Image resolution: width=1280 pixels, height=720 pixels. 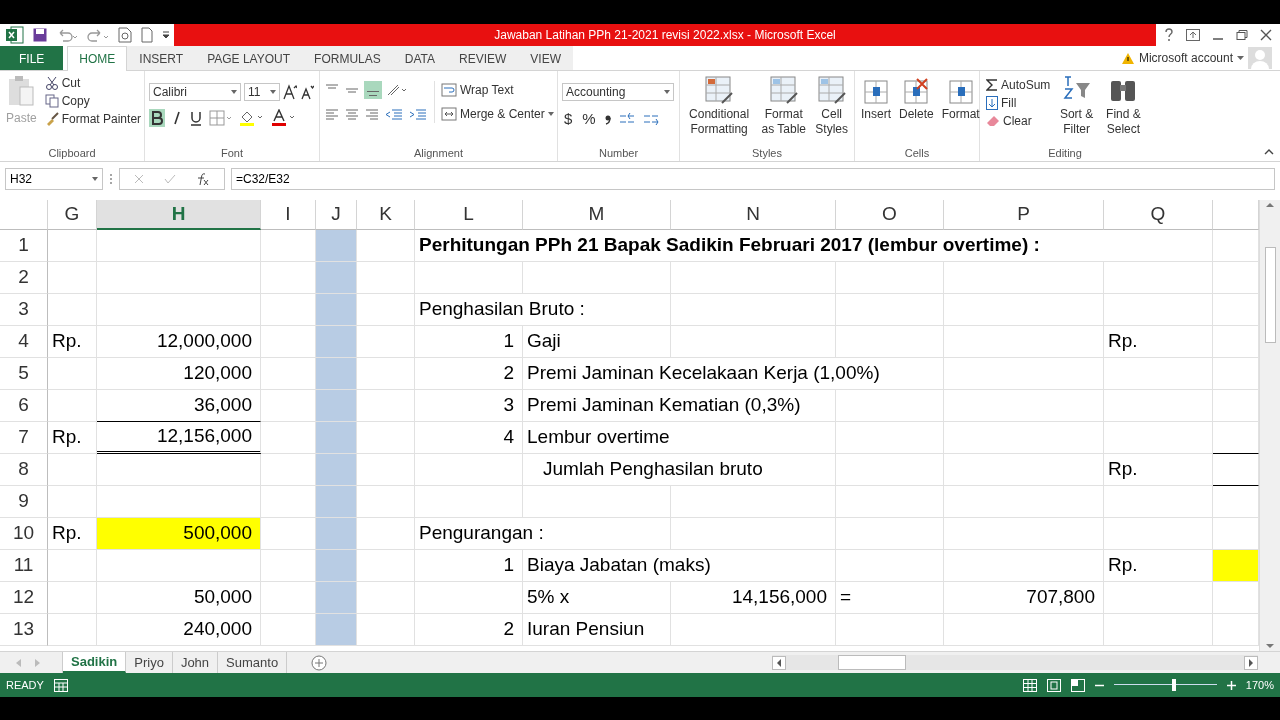 I want to click on account-name: Microsoft account, so click(x=1185, y=58).